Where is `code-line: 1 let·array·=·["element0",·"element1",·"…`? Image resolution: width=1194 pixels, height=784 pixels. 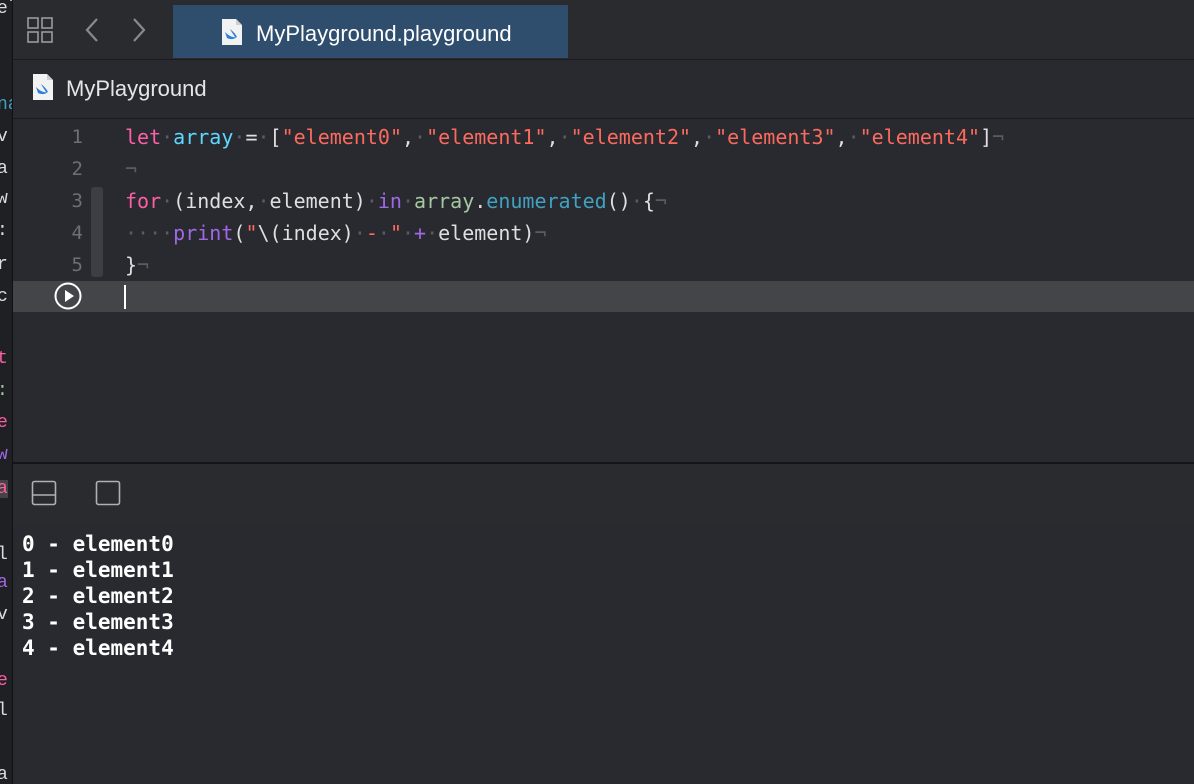
code-line: 1 let·array·=·["element0",·"element1",·"… is located at coordinates (603, 137).